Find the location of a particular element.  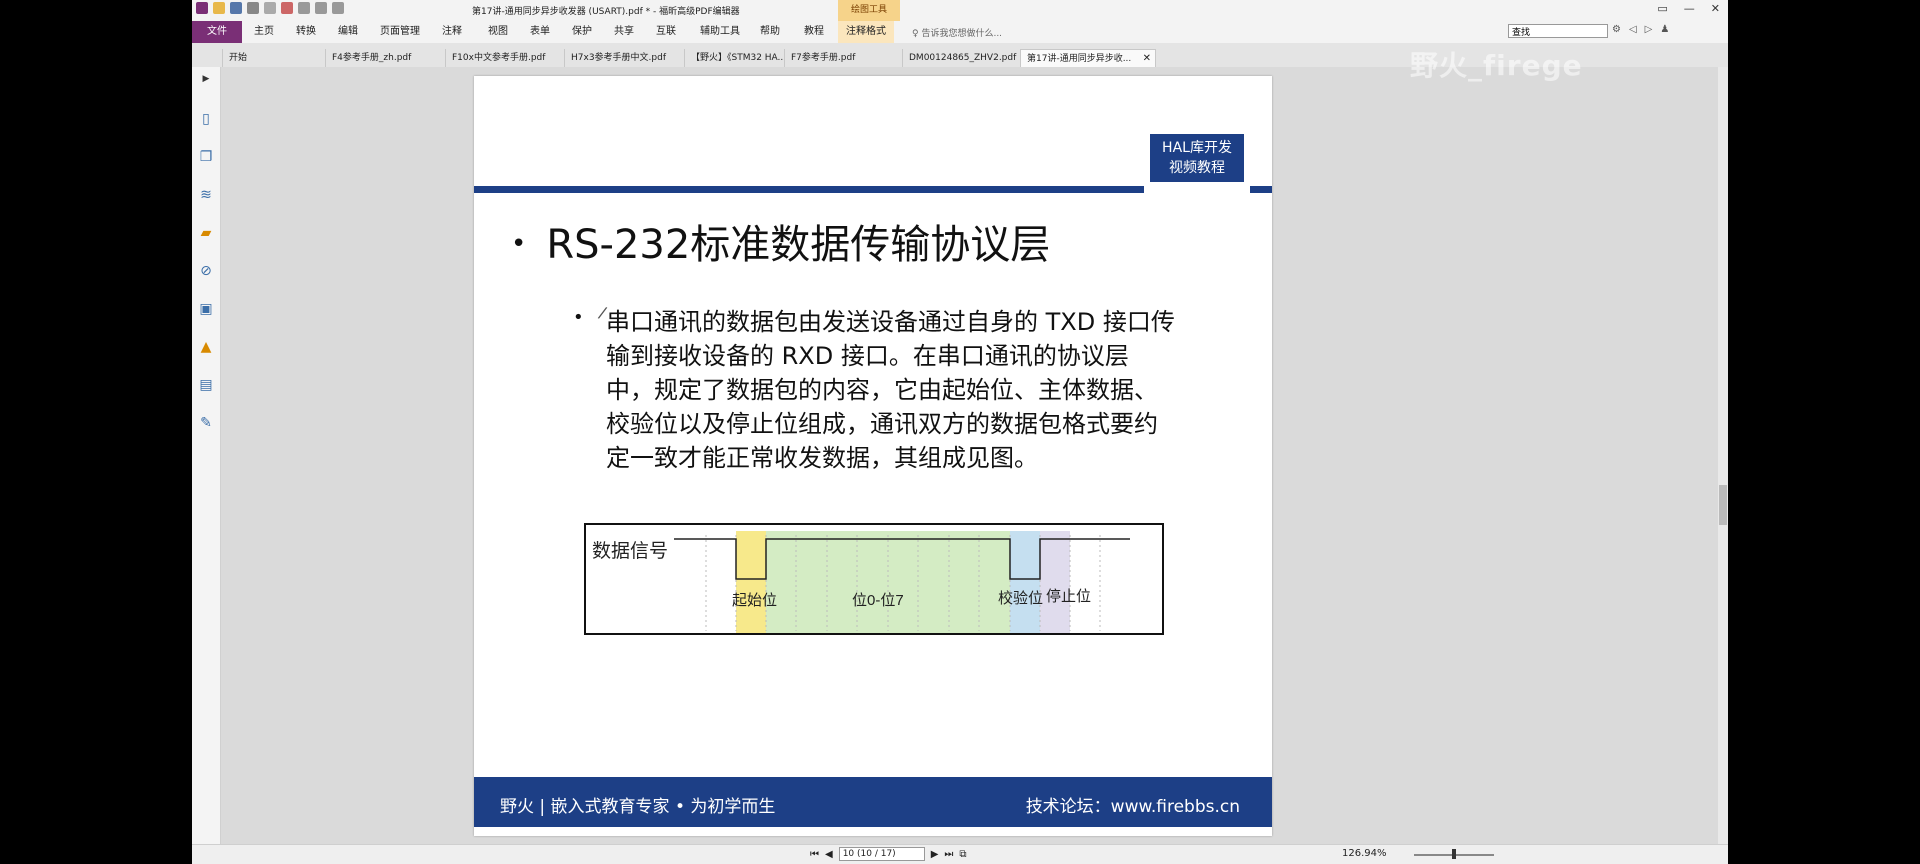

footer-brand: 野火 | 嵌入式教育专家 • 为初学而生 is located at coordinates (638, 807).